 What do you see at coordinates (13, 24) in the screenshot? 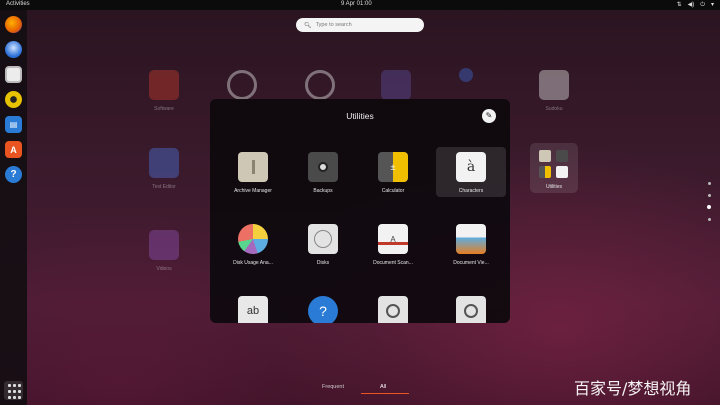
I see `firefox-icon` at bounding box center [13, 24].